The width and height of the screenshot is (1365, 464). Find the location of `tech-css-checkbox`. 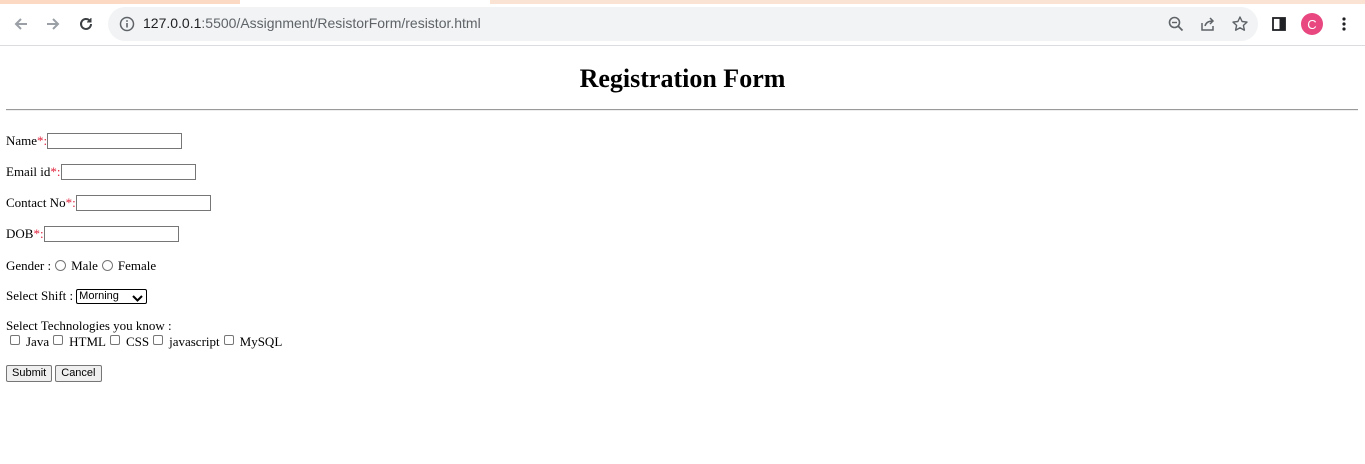

tech-css-checkbox is located at coordinates (114, 340).